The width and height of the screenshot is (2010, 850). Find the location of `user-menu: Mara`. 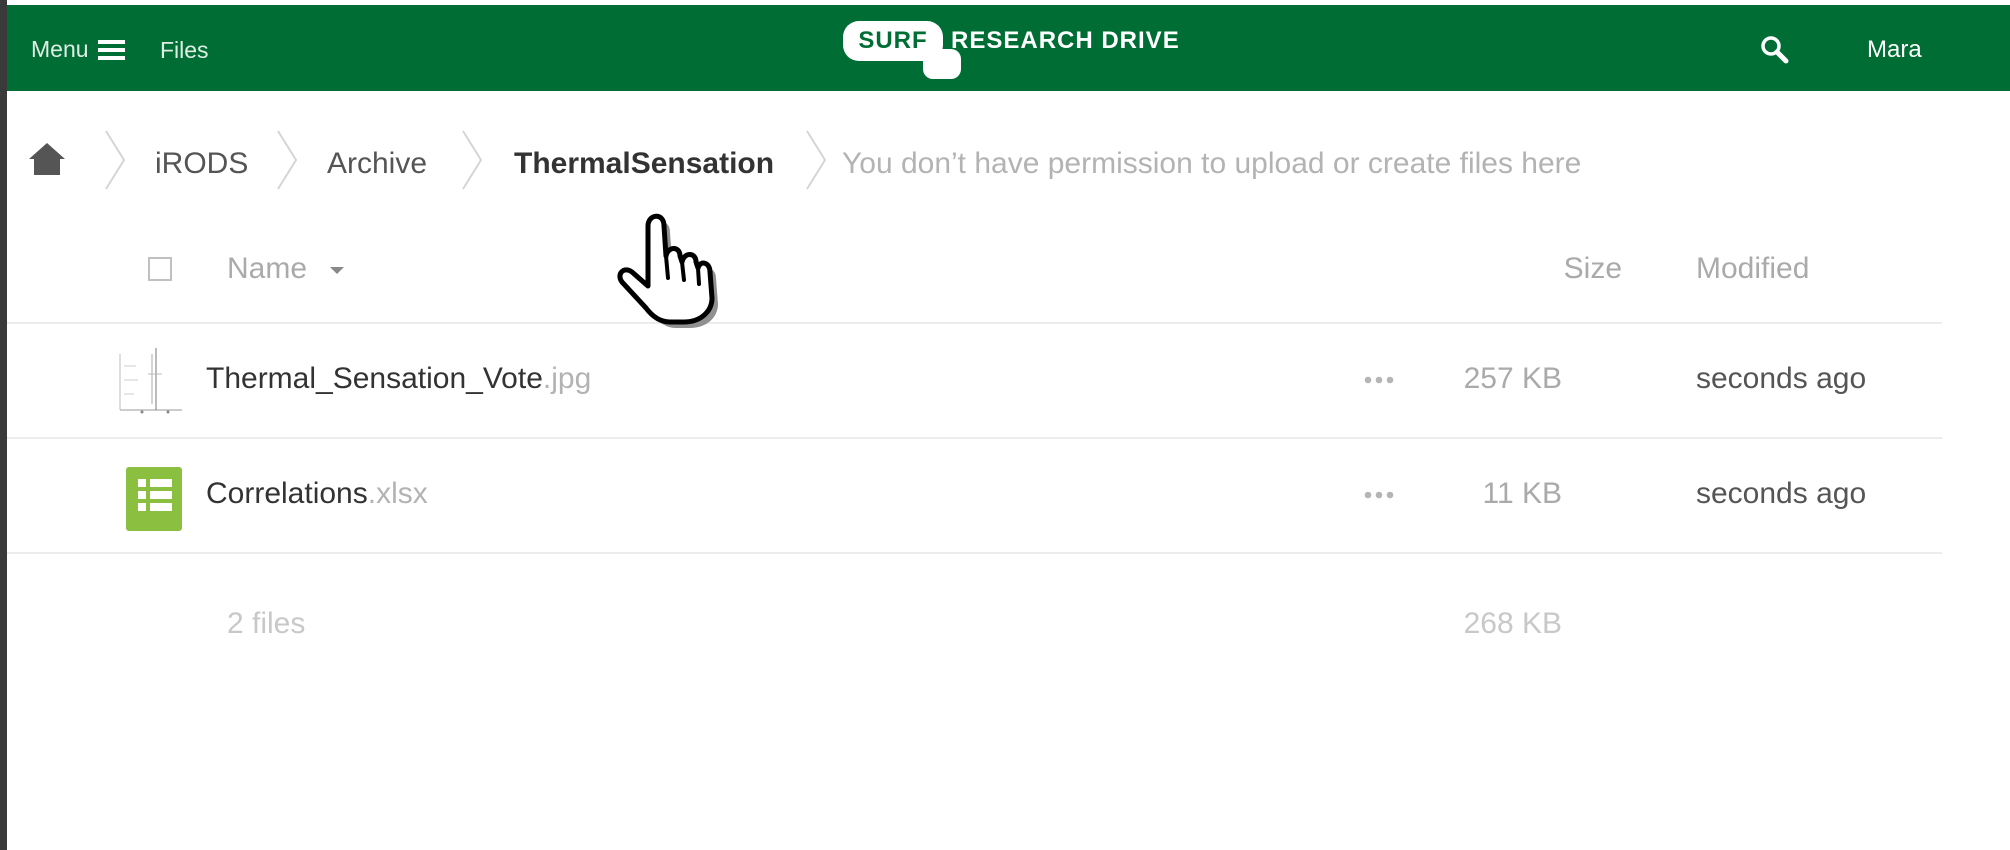

user-menu: Mara is located at coordinates (1894, 50).